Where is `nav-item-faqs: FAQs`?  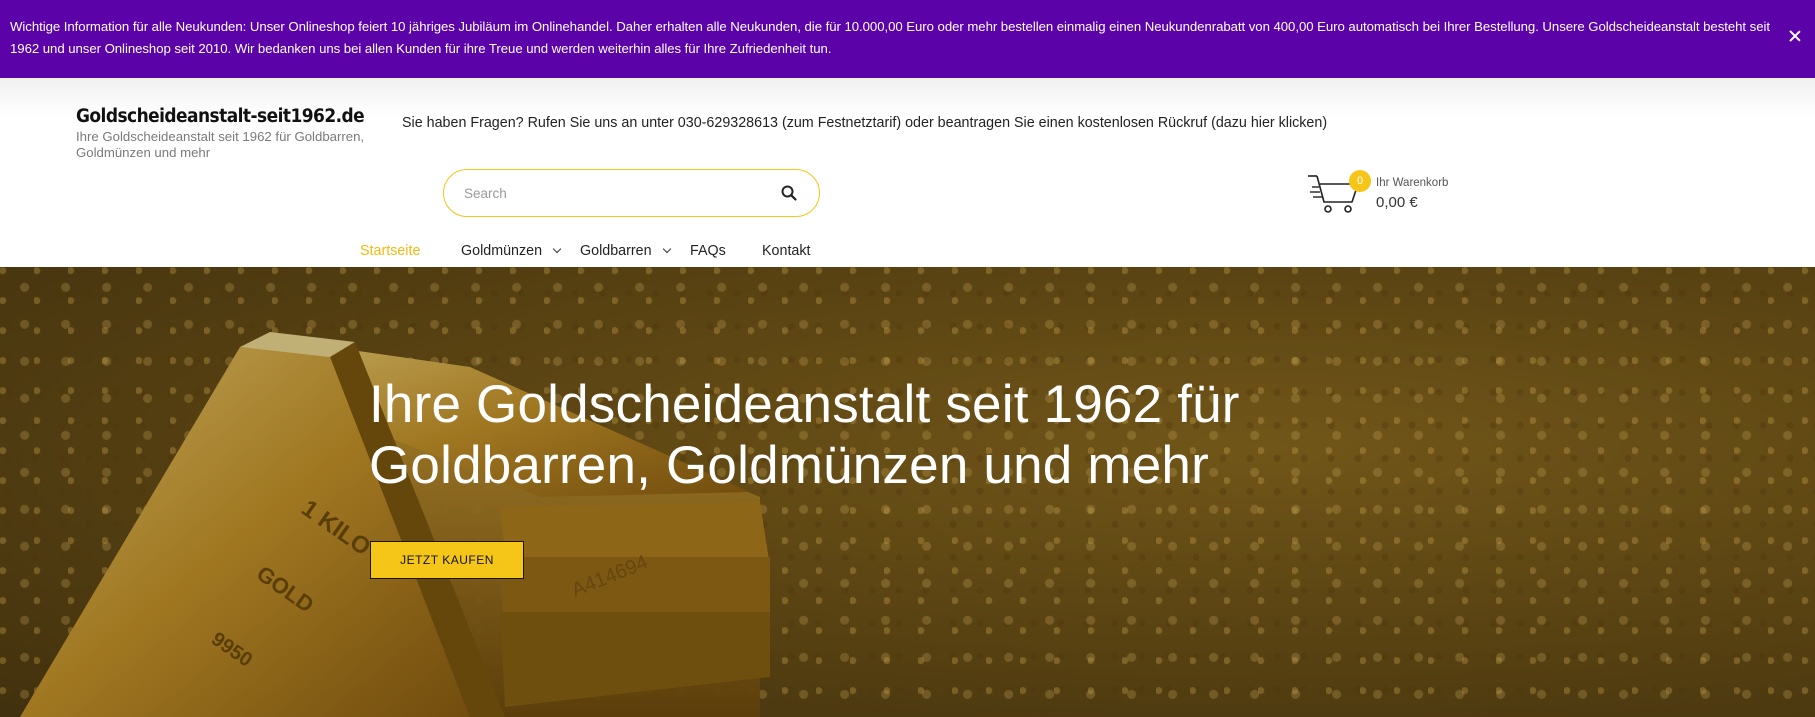 nav-item-faqs: FAQs is located at coordinates (708, 251).